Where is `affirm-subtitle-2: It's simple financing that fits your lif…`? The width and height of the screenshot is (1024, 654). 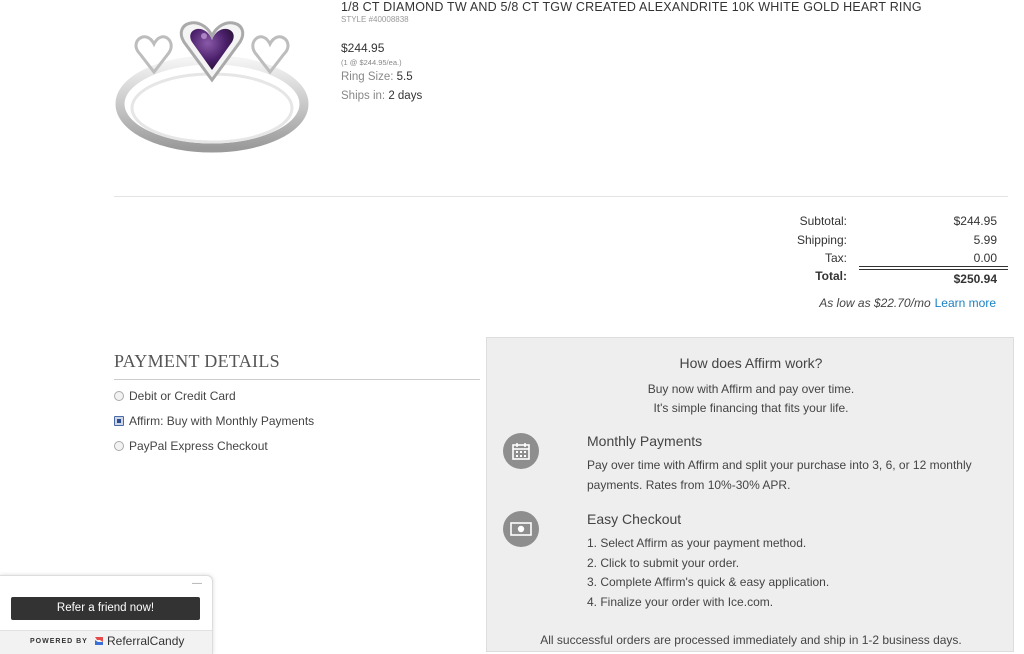
affirm-subtitle-2: It's simple financing that fits your lif… is located at coordinates (751, 408).